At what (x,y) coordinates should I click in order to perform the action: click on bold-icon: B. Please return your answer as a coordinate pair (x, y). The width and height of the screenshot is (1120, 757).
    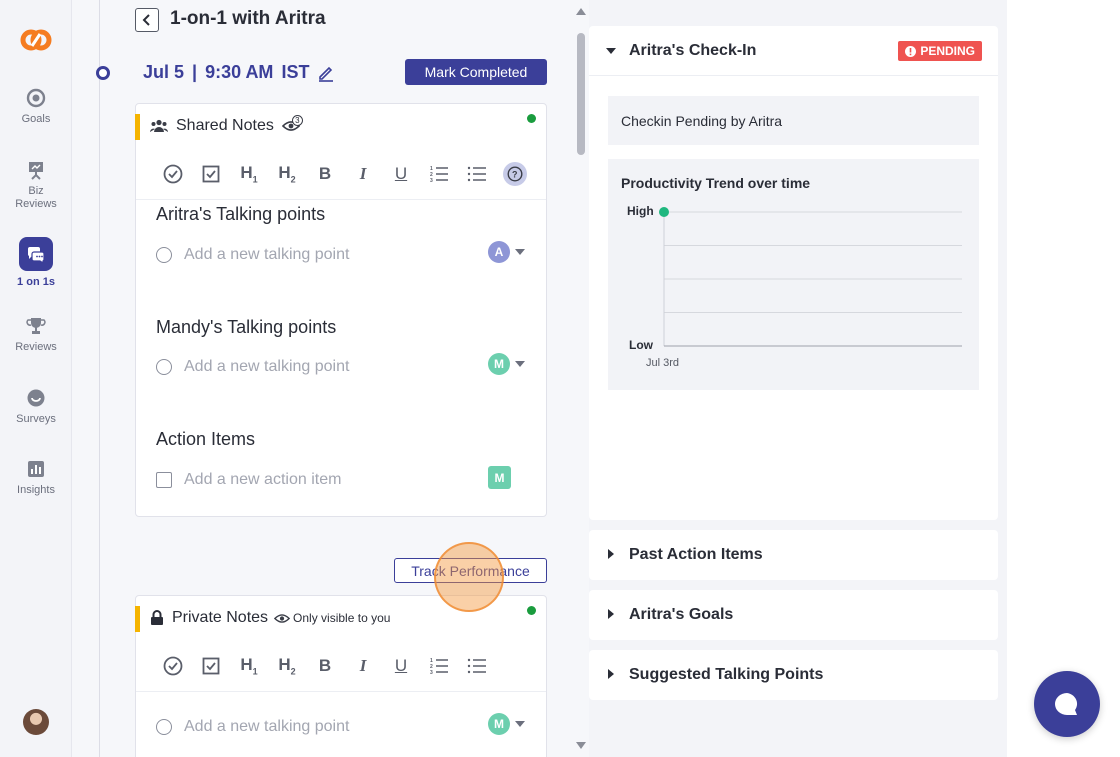
    Looking at the image, I should click on (325, 173).